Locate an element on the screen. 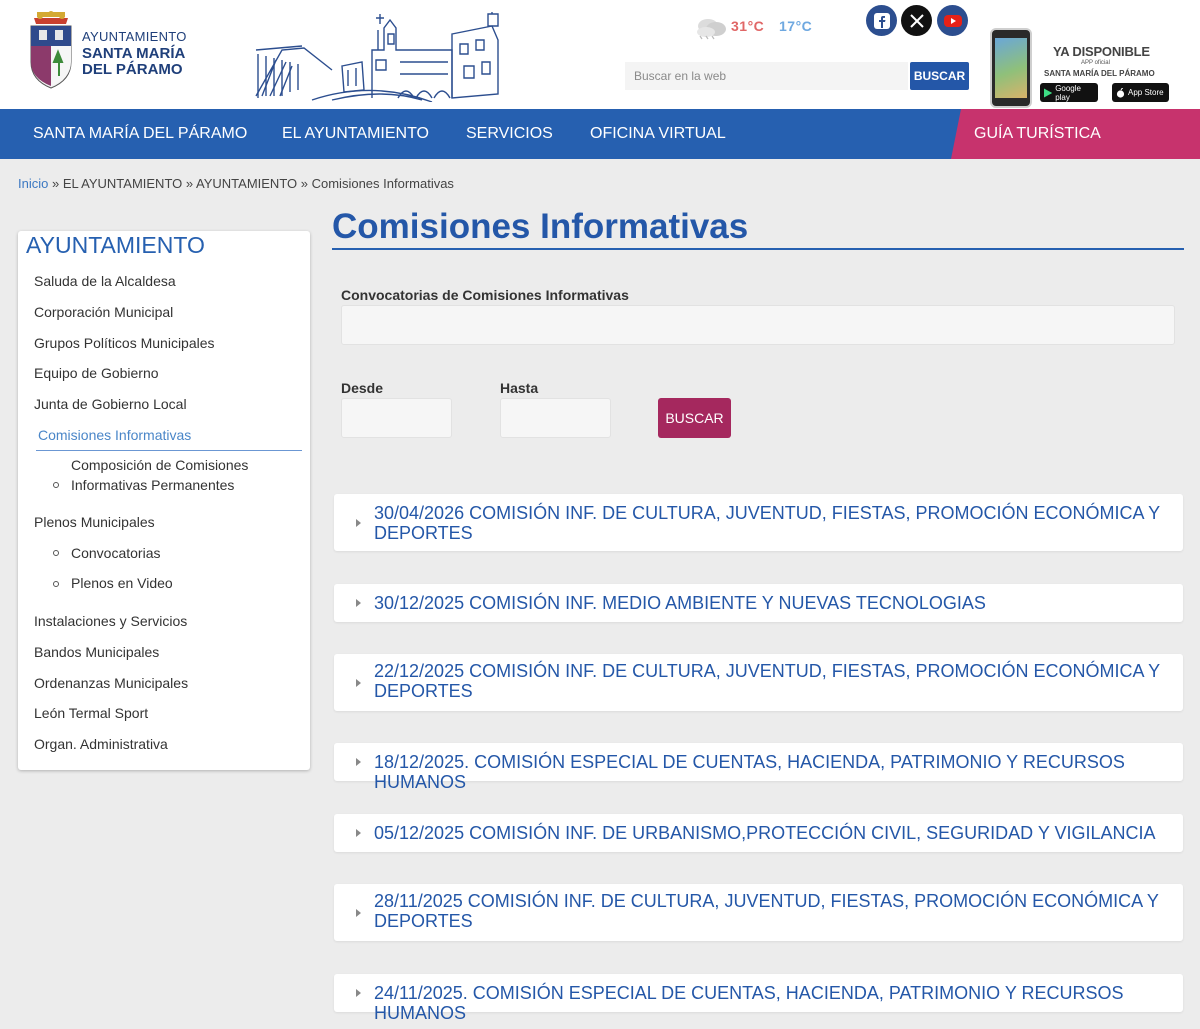 This screenshot has width=1200, height=1029. sidebar-item-ordenanzas: Ordenanzas Municipales is located at coordinates (111, 683).